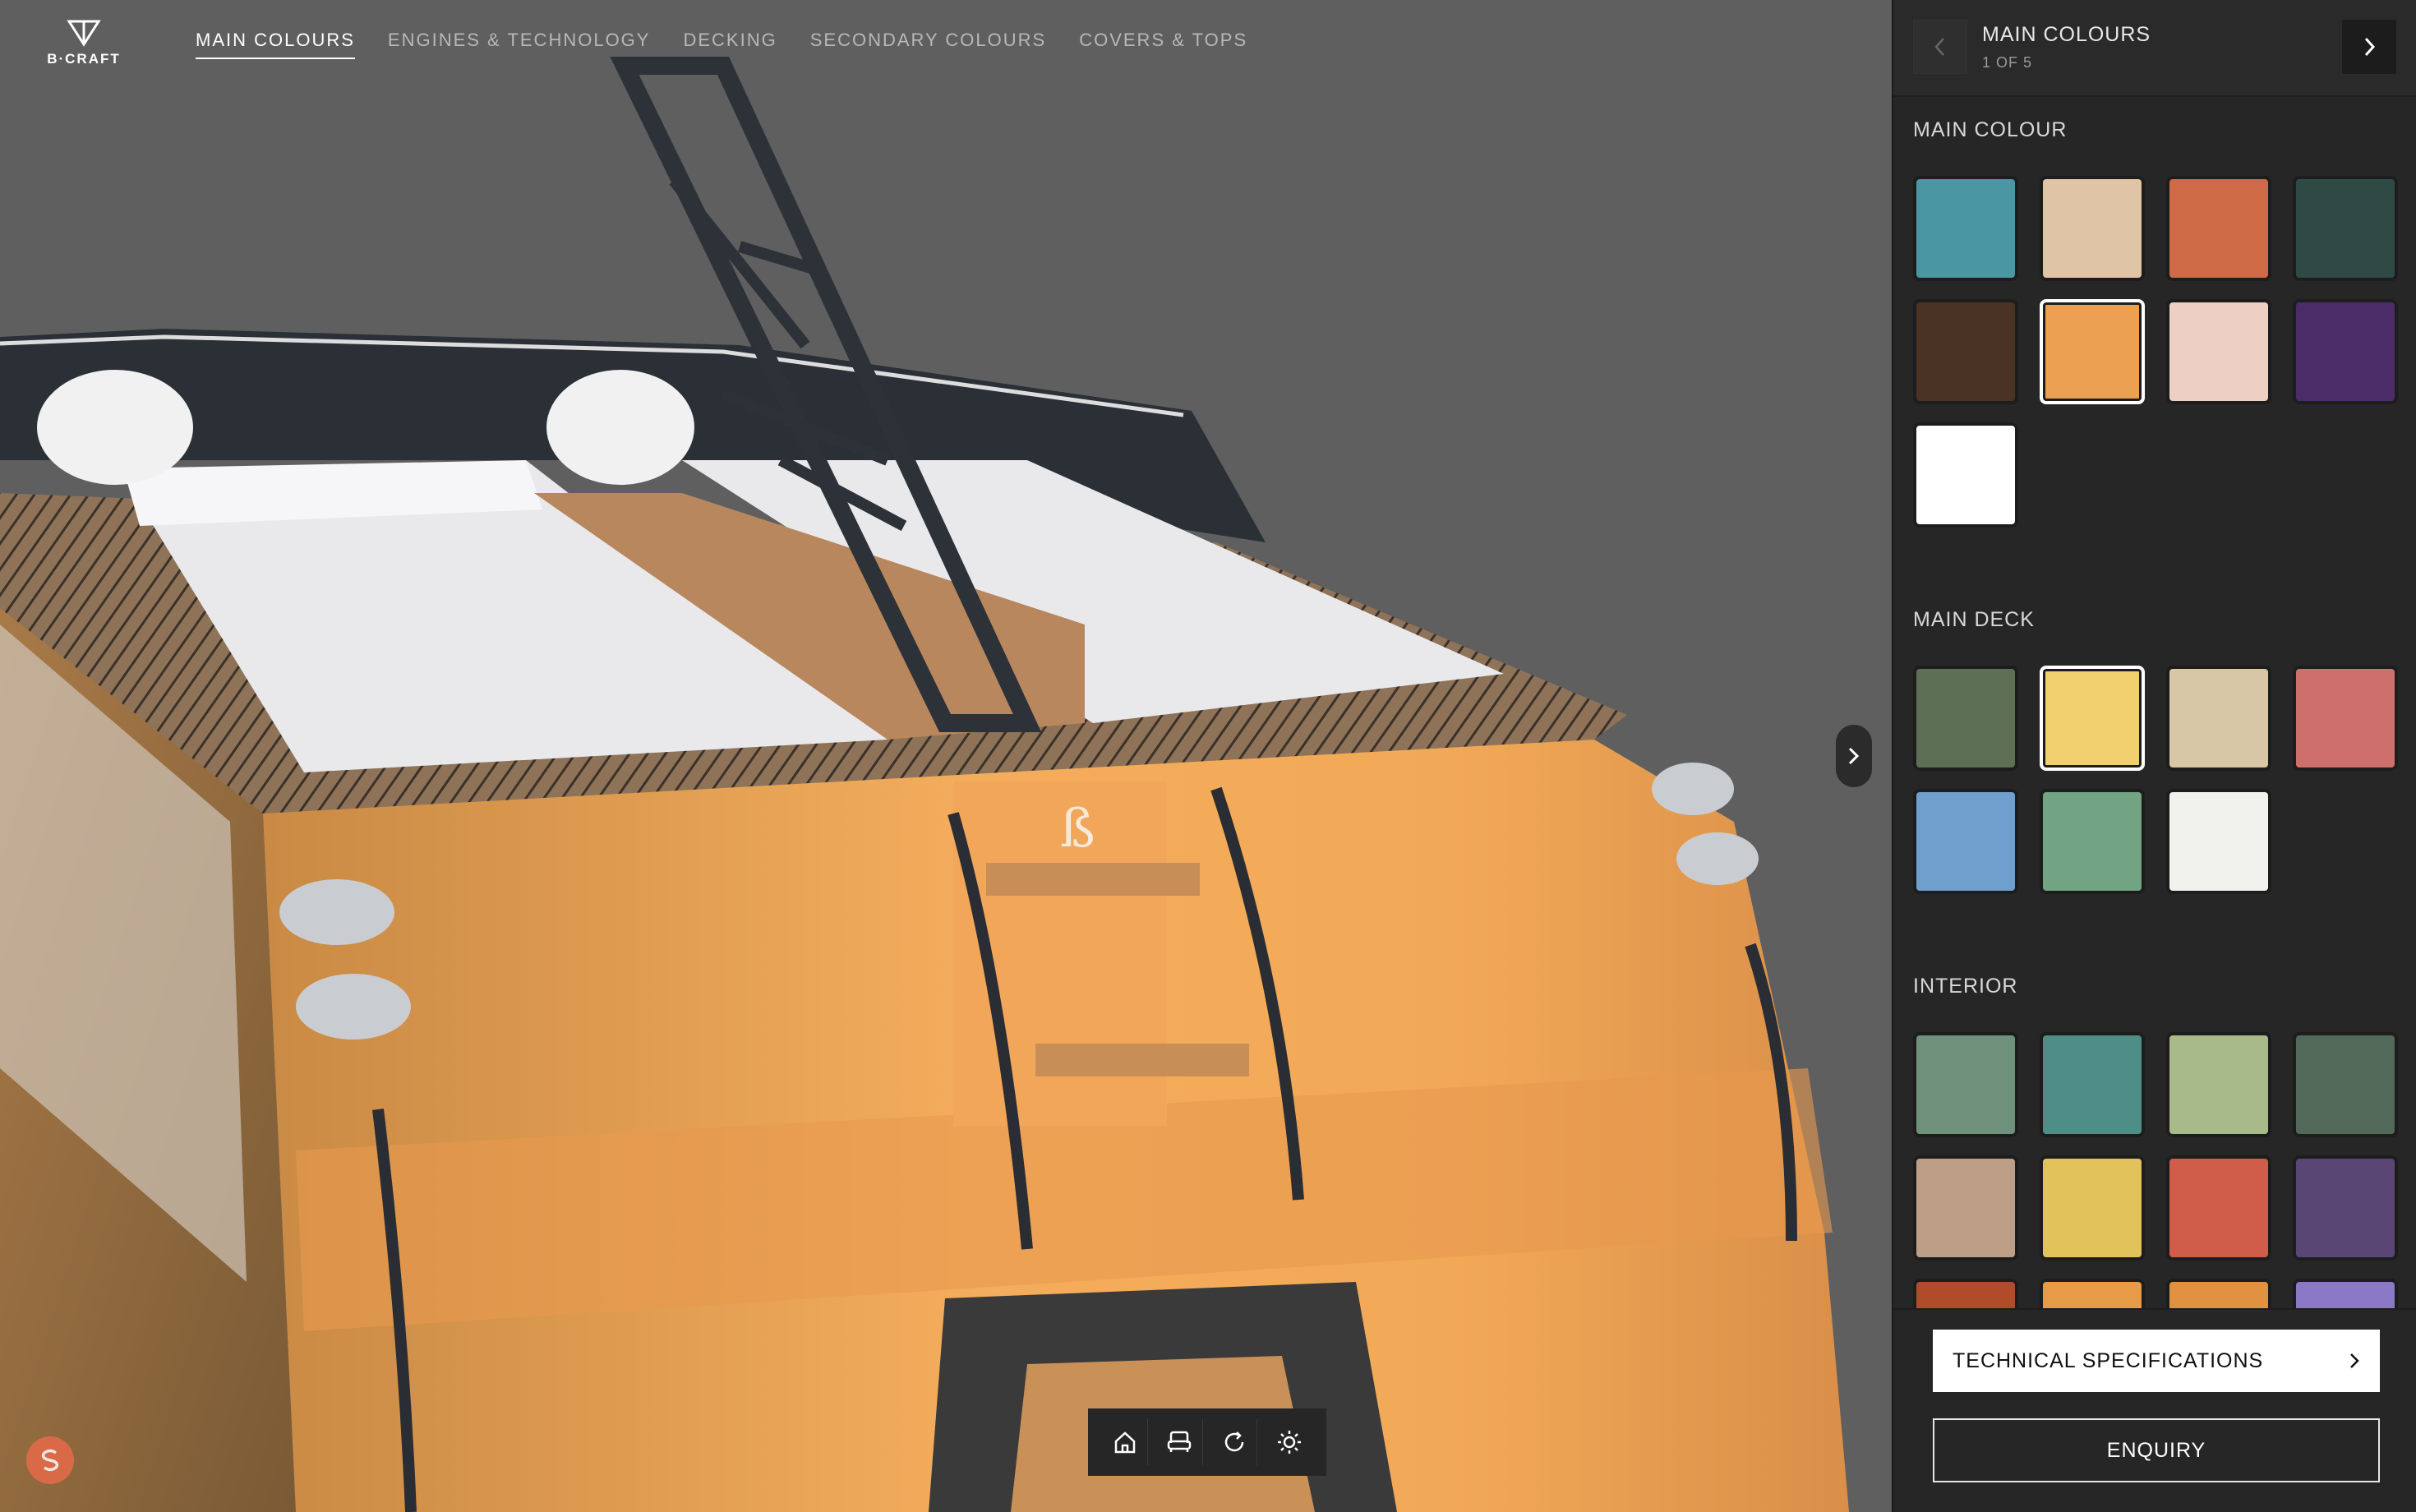 This screenshot has height=1512, width=2416. What do you see at coordinates (2156, 352) in the screenshot?
I see `swatch-grid-main-colour` at bounding box center [2156, 352].